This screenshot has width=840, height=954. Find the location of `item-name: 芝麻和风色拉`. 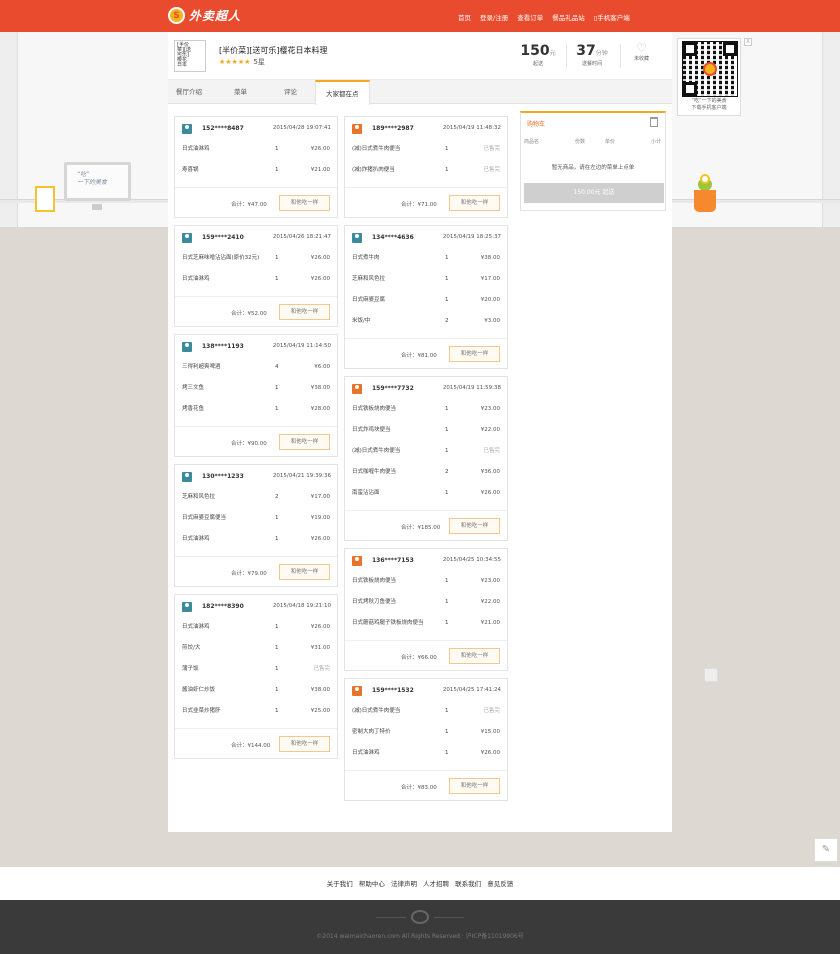

item-name: 芝麻和风色拉 is located at coordinates (369, 279).